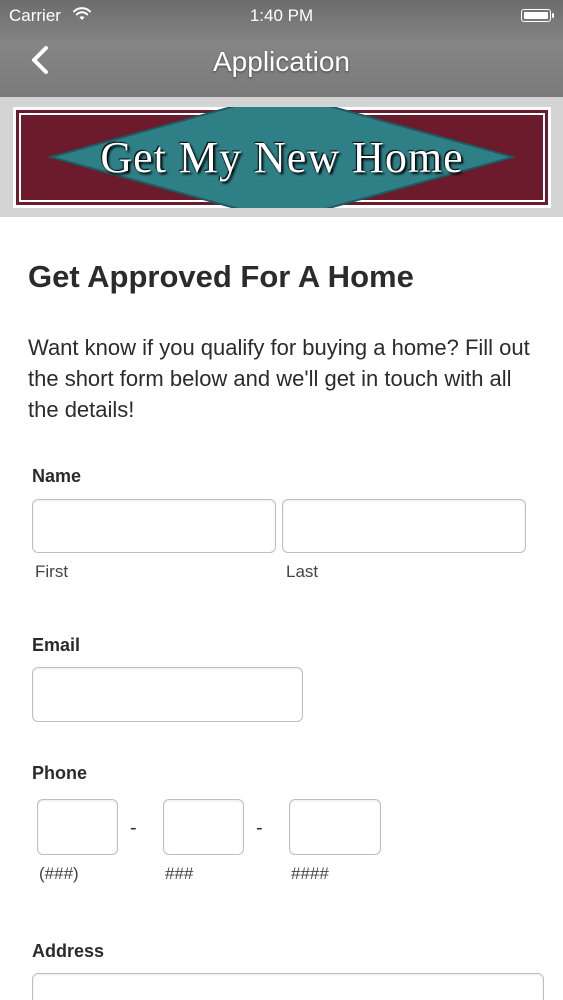  I want to click on banner-area: Get My New Home, so click(281, 157).